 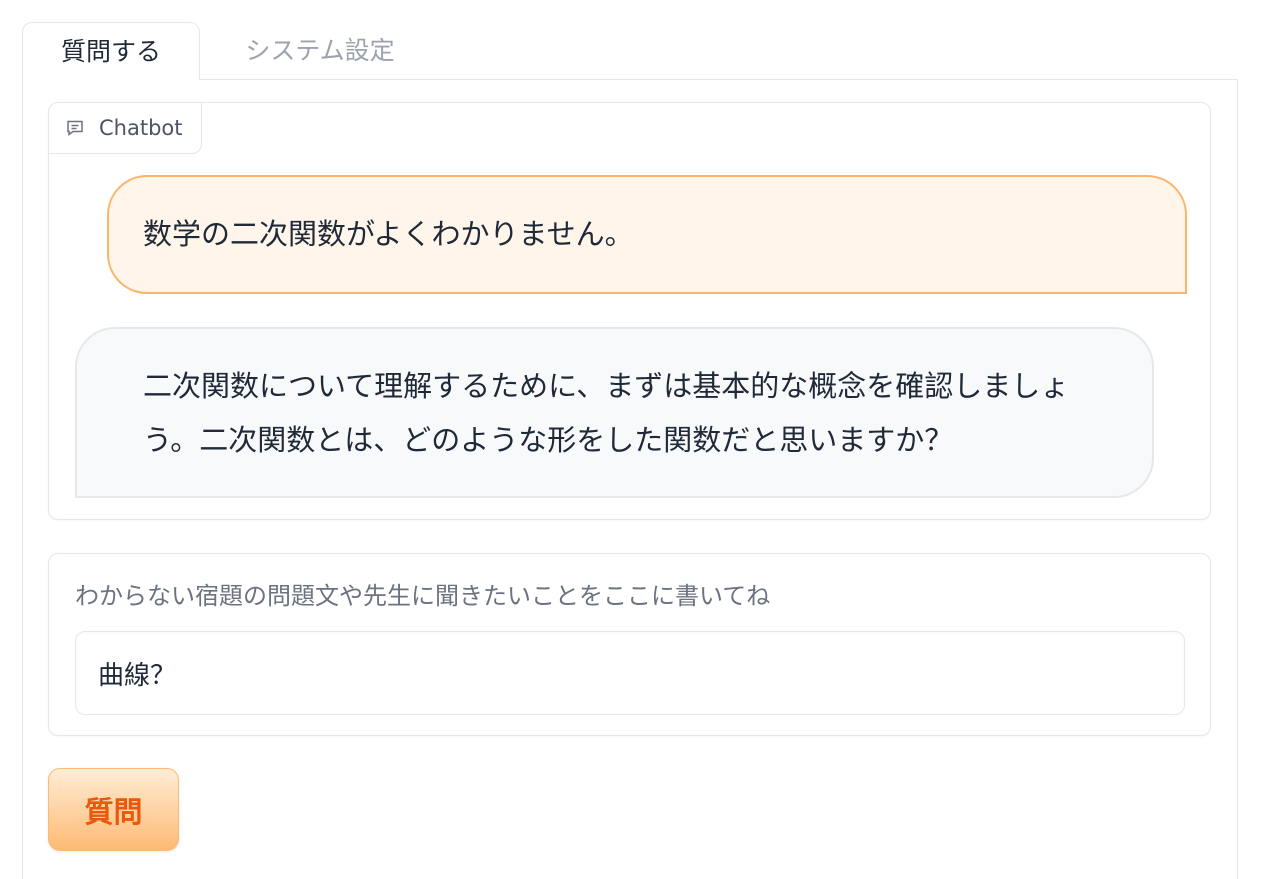 What do you see at coordinates (630, 673) in the screenshot?
I see `question-input` at bounding box center [630, 673].